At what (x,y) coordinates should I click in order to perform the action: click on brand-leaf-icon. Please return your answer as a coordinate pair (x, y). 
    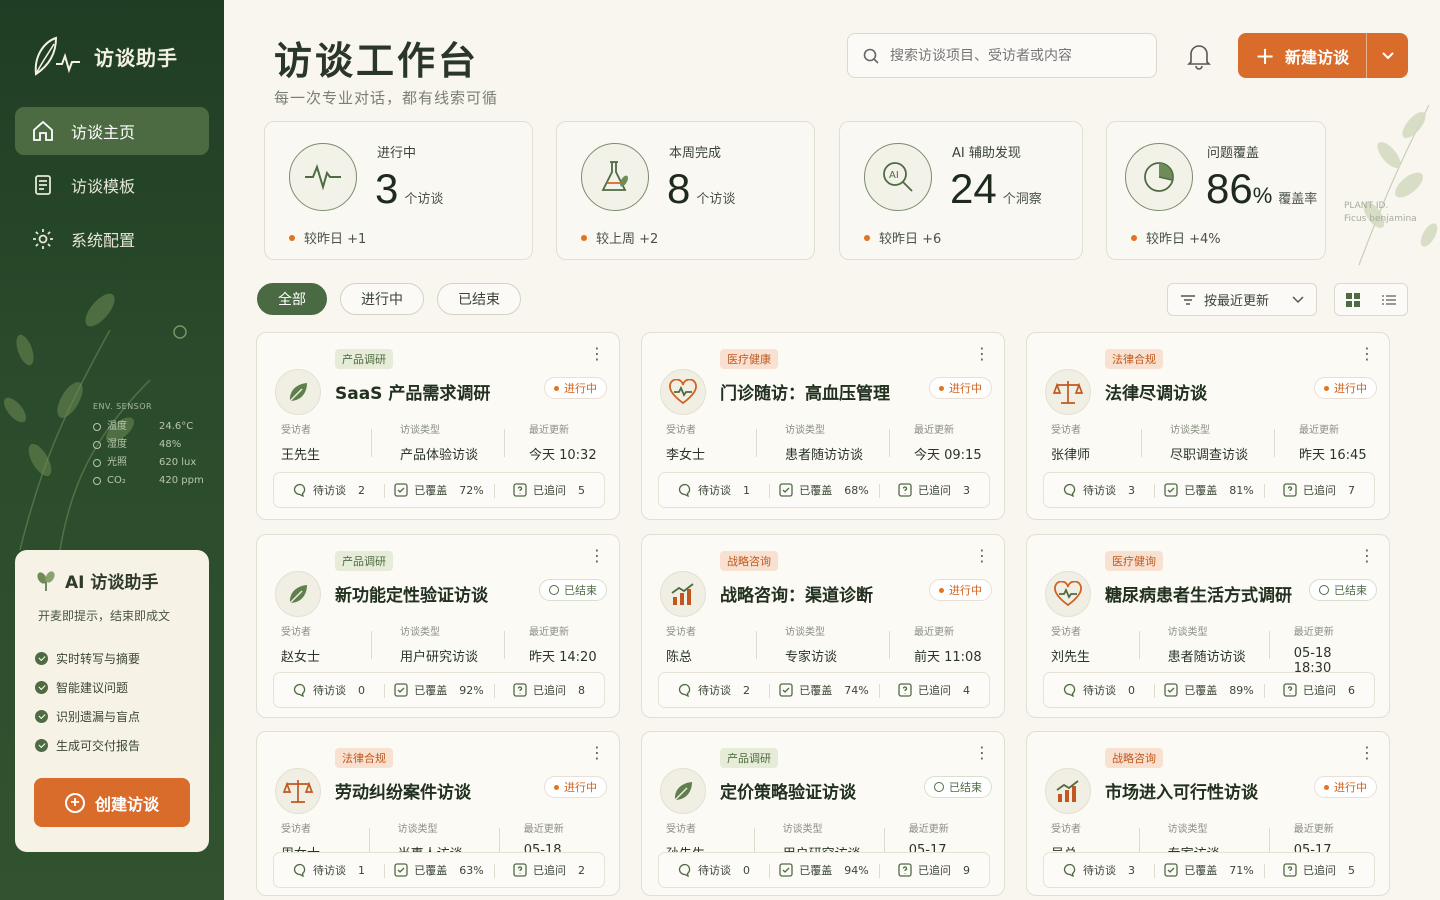
    Looking at the image, I should click on (57, 56).